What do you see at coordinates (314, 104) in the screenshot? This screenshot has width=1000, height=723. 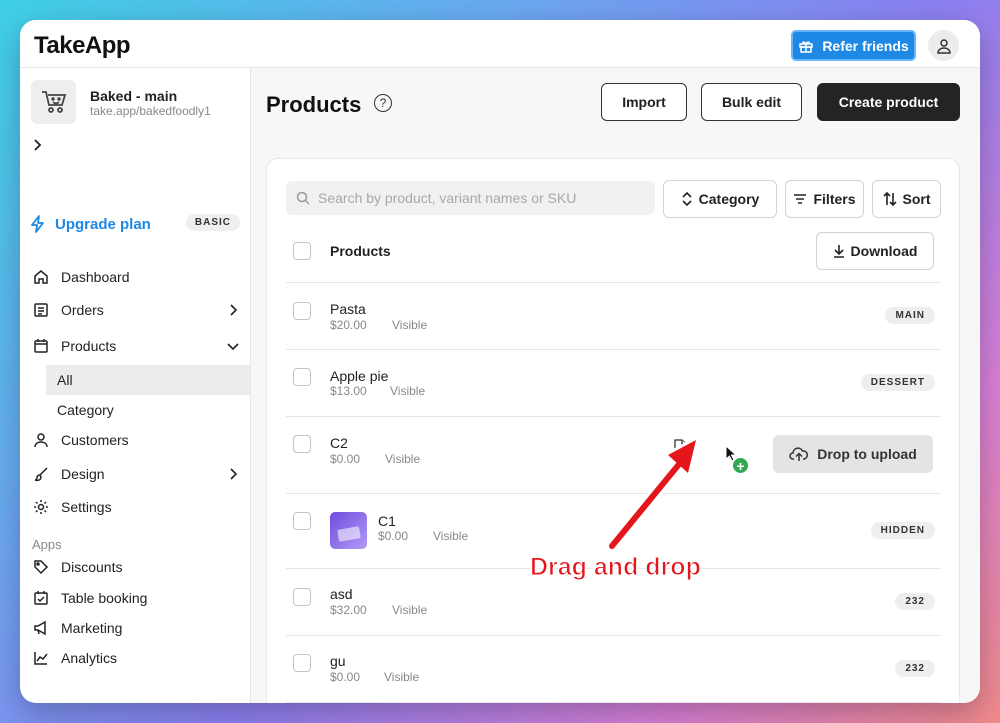 I see `page-title: Products` at bounding box center [314, 104].